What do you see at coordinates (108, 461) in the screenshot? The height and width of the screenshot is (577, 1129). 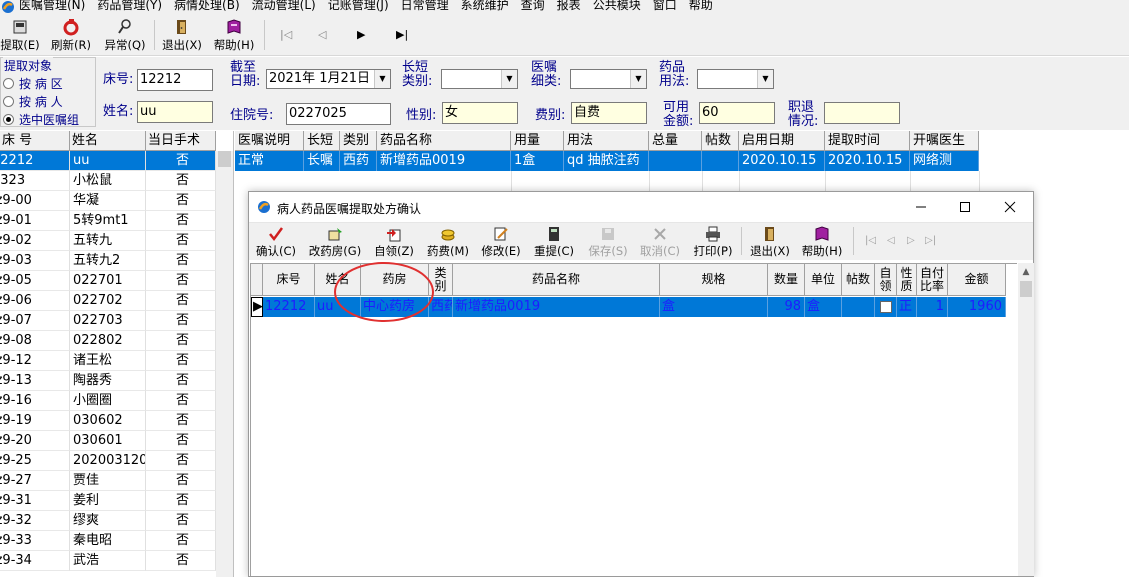 I see `table-row: jz9-25202003120否` at bounding box center [108, 461].